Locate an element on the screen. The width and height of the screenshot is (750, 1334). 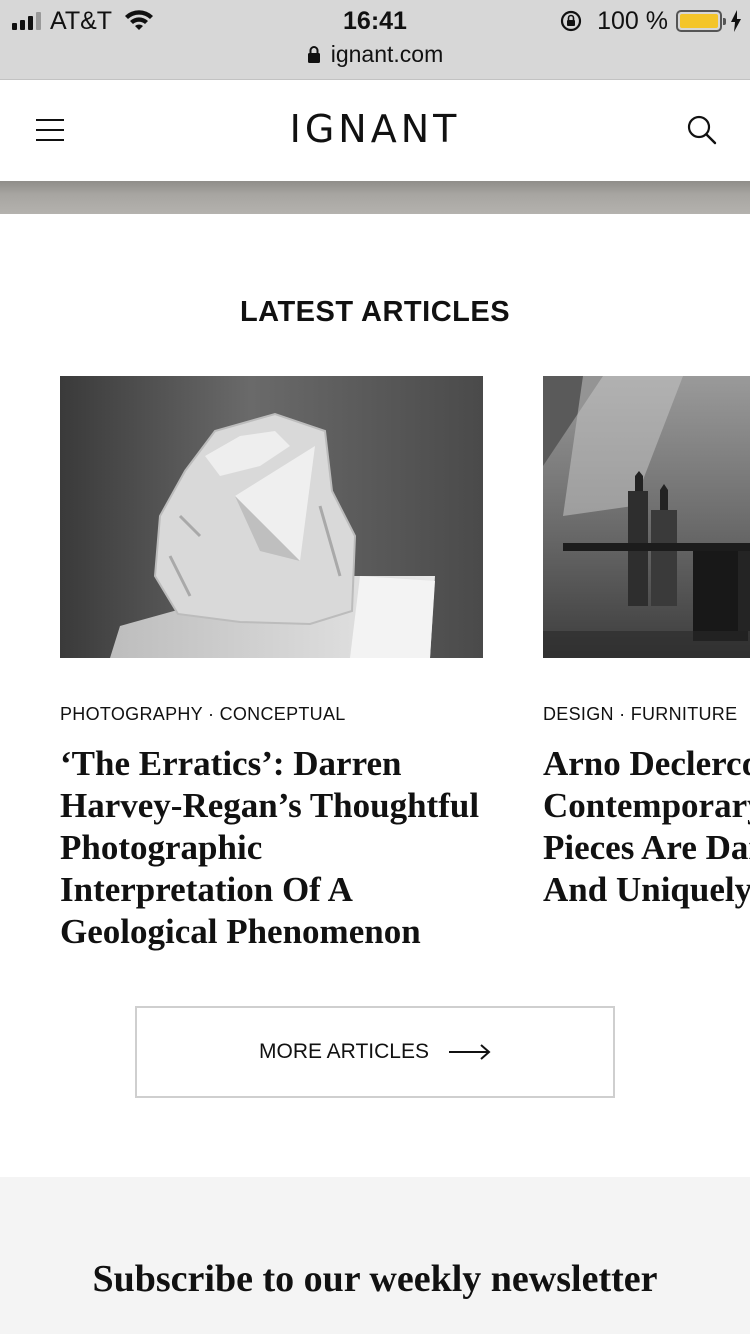
charging-icon is located at coordinates (736, 21).